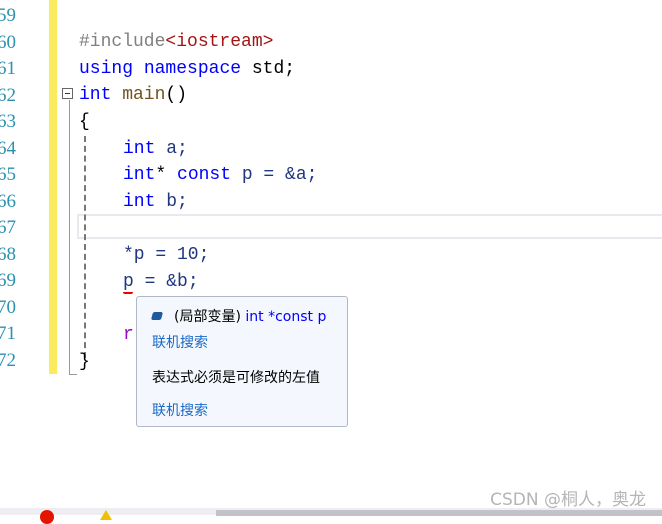 Image resolution: width=662 pixels, height=524 pixels. I want to click on line-number: 63, so click(8, 121).